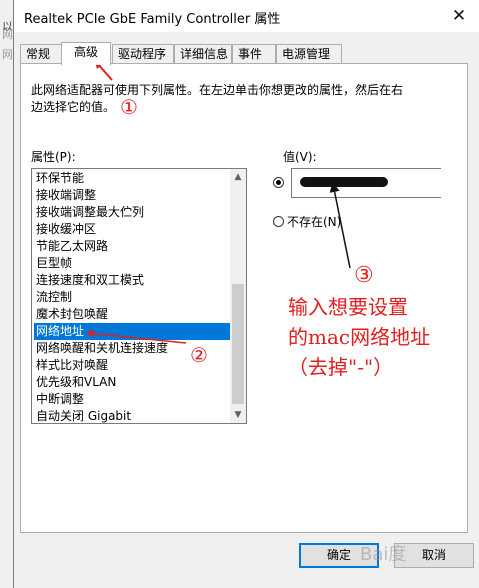 This screenshot has height=588, width=479. I want to click on redacted-value-mark, so click(344, 182).